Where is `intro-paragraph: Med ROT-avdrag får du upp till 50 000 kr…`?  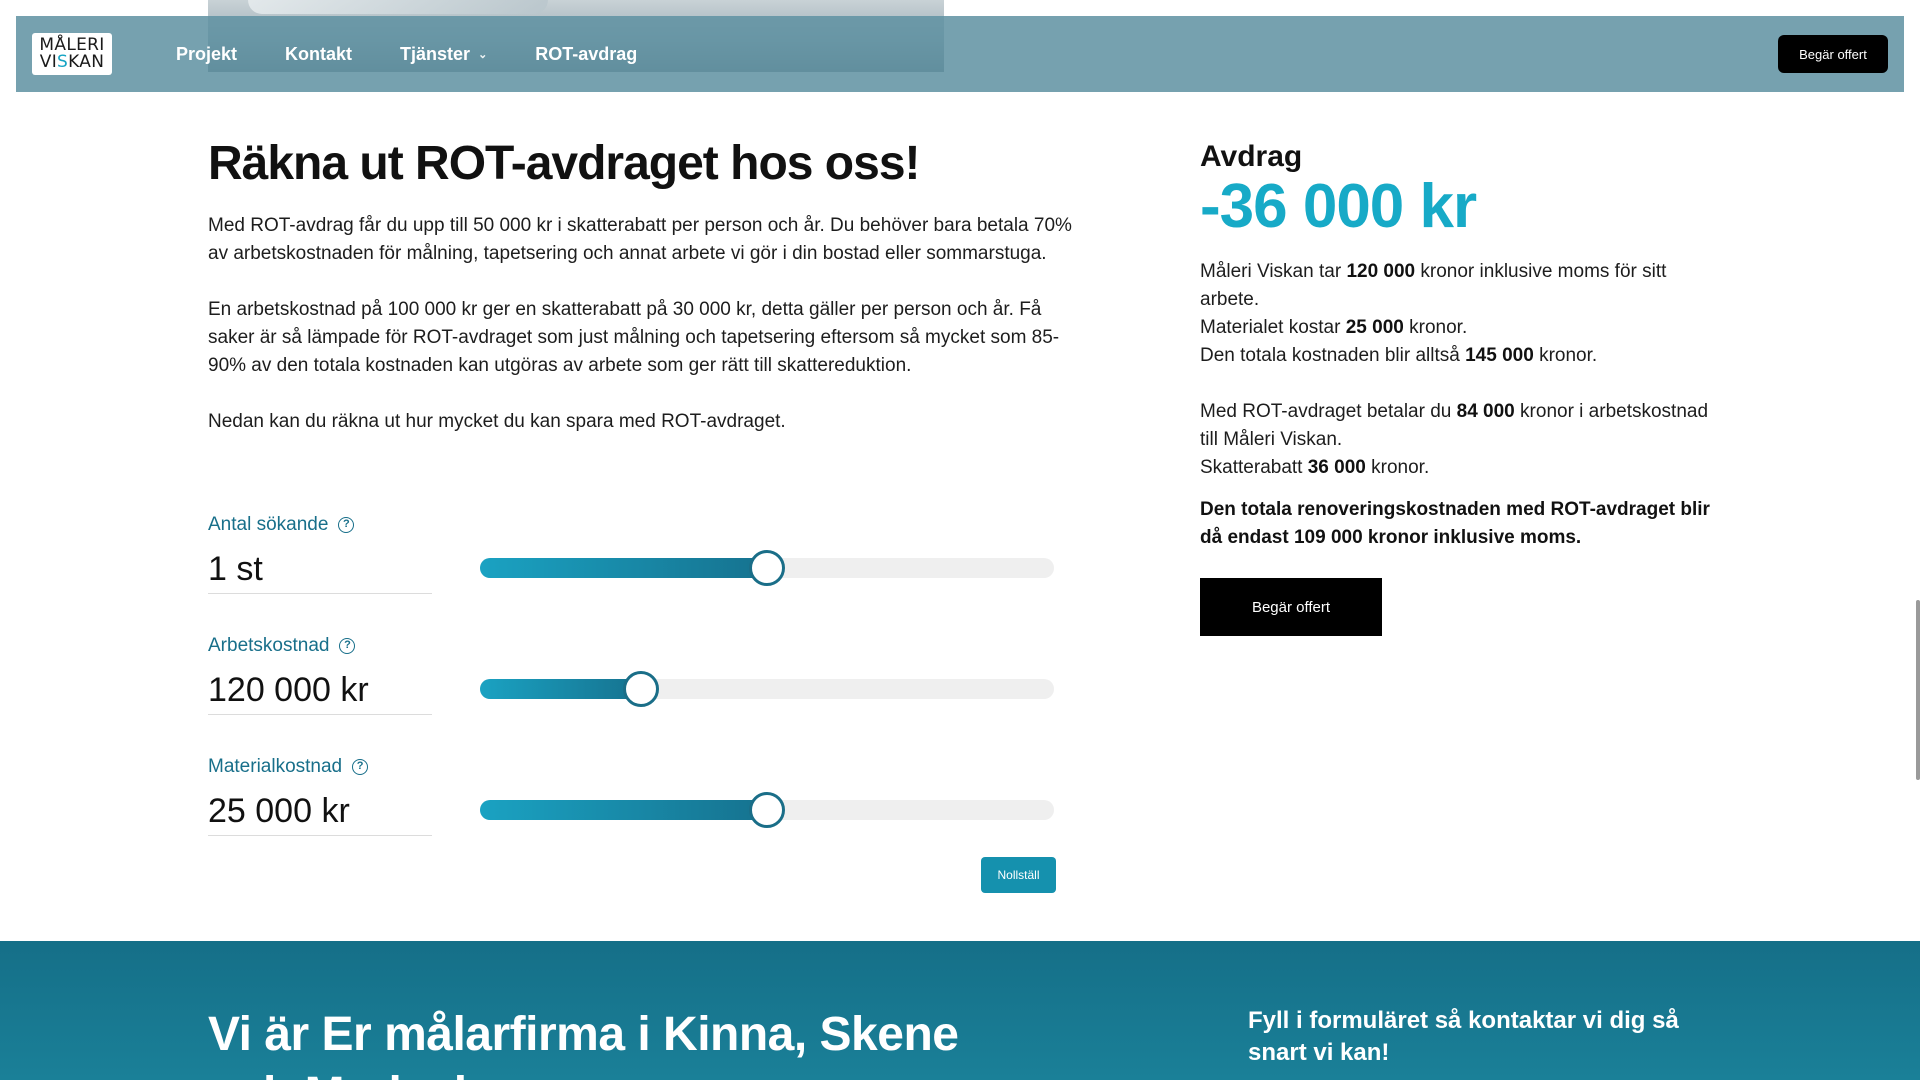
intro-paragraph: Med ROT-avdrag får du upp till 50 000 kr… is located at coordinates (640, 239).